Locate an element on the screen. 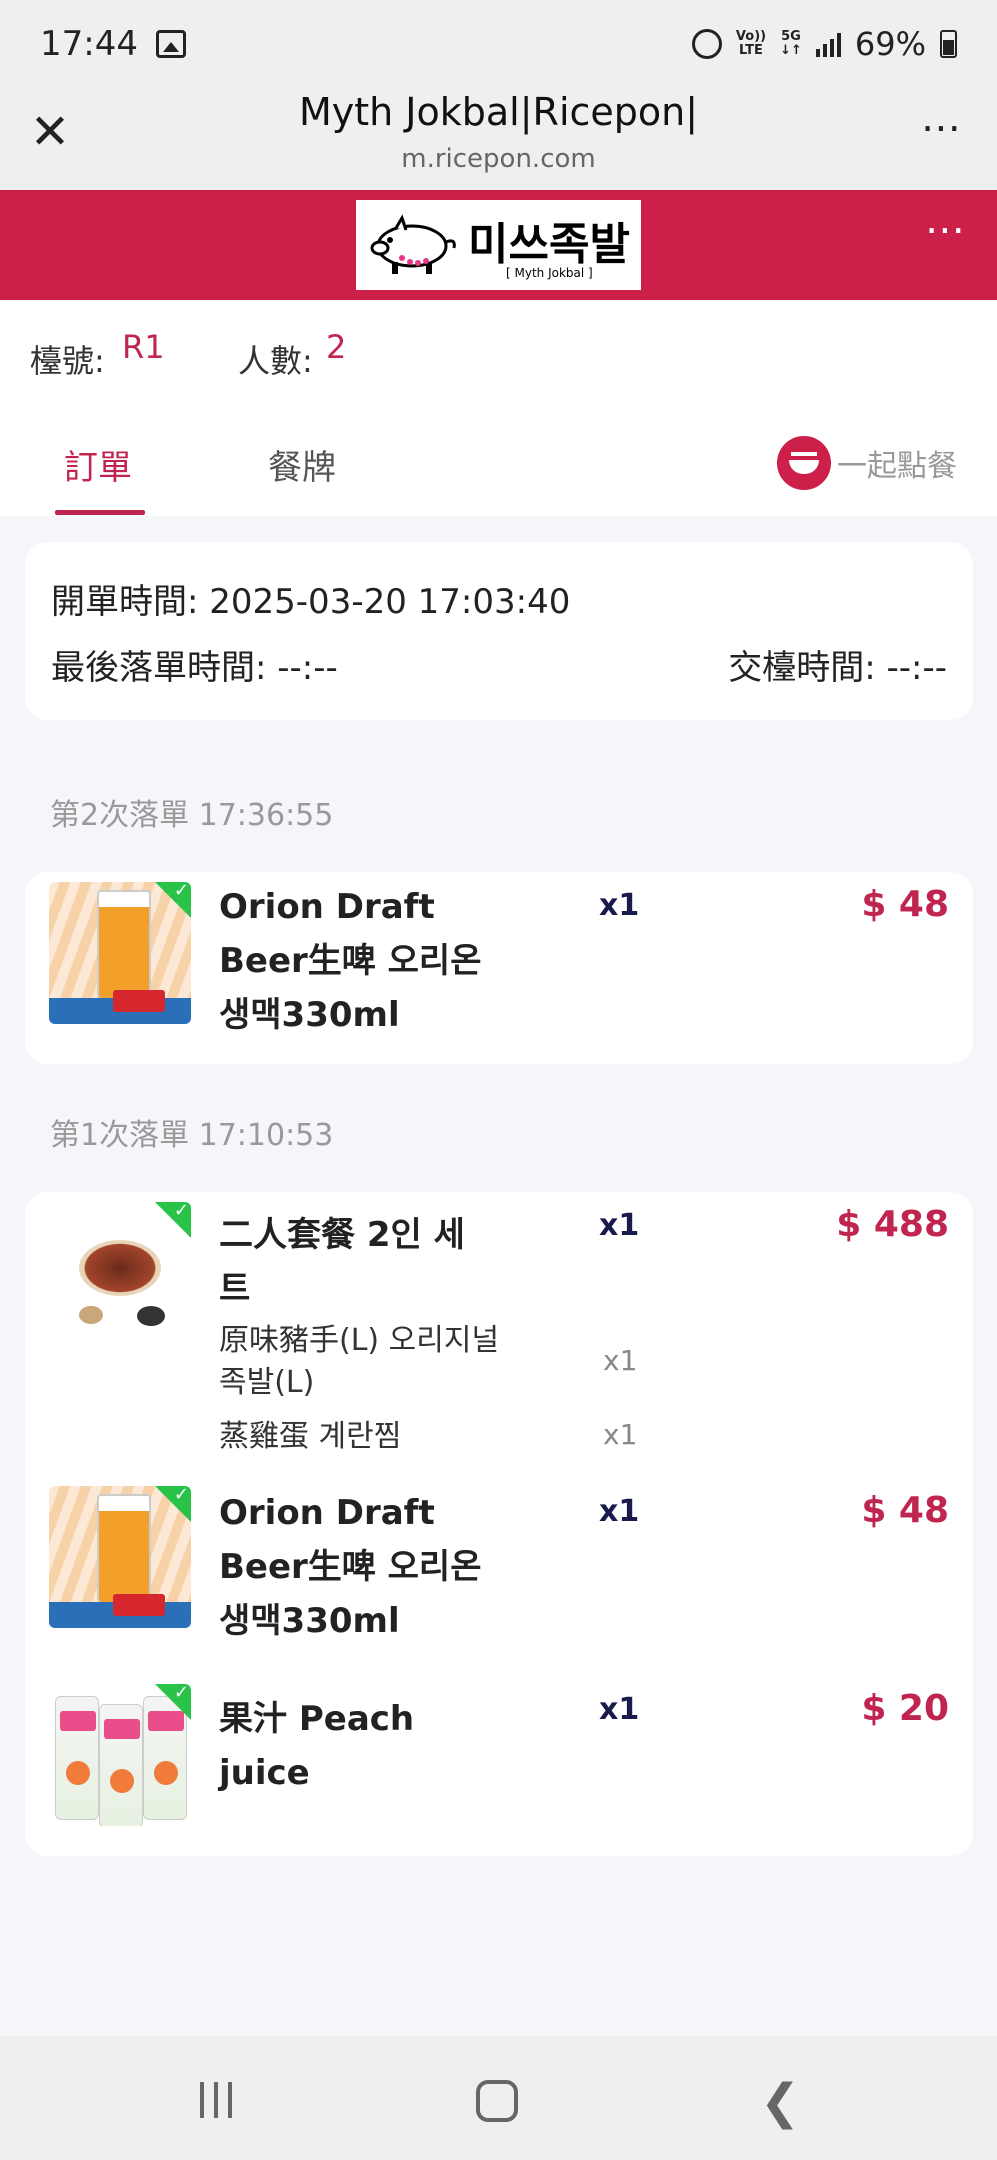 This screenshot has height=2160, width=997. settle-time: 交檯時間: --:-- is located at coordinates (837, 668).